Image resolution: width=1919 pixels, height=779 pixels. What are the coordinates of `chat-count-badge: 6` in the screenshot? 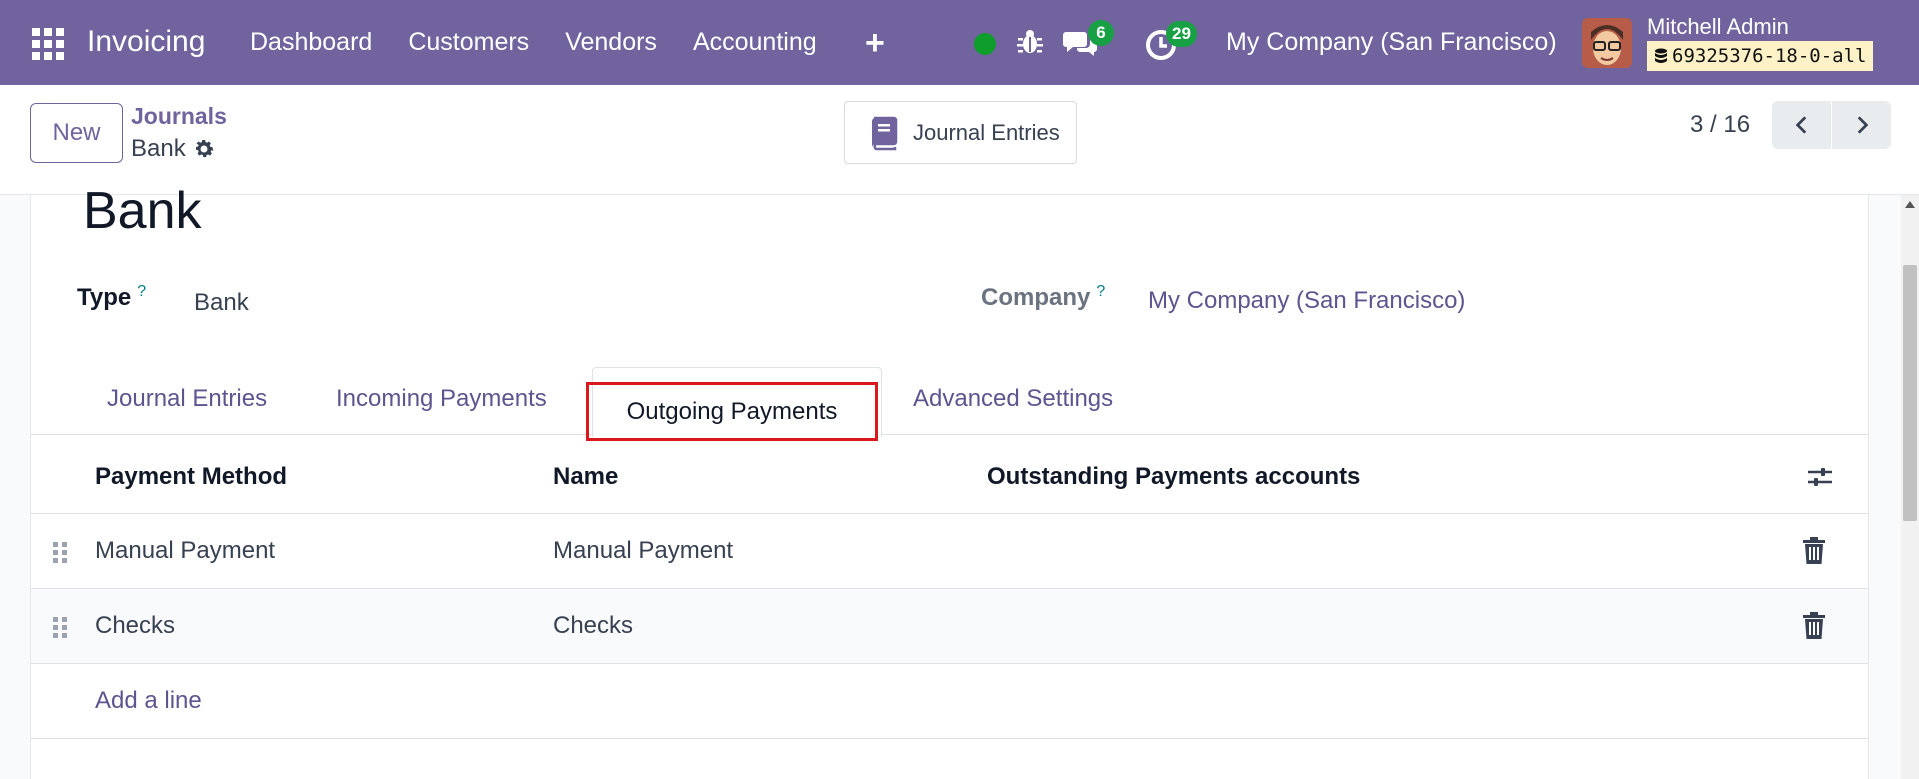 It's located at (1101, 33).